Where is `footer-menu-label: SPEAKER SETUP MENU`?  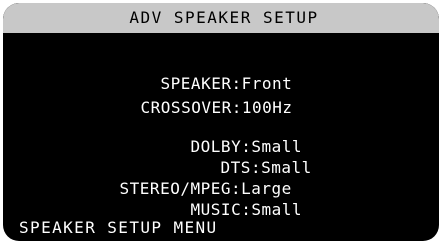
footer-menu-label: SPEAKER SETUP MENU is located at coordinates (118, 228).